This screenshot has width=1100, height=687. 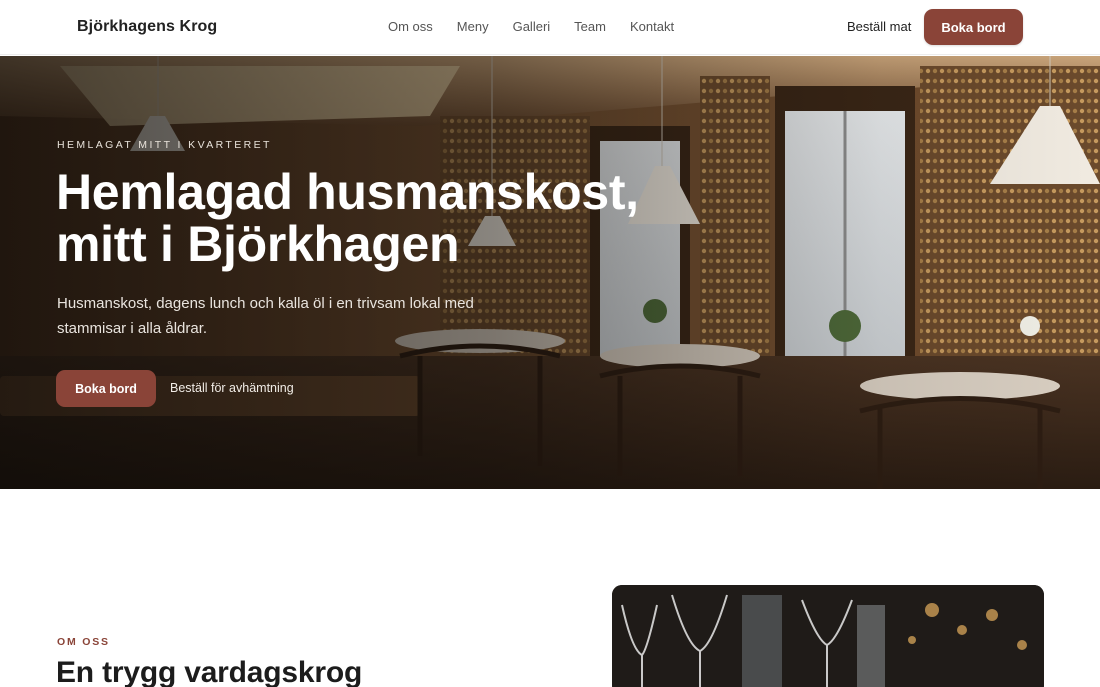 I want to click on site-logo: Björkhagens Krog, so click(x=147, y=27).